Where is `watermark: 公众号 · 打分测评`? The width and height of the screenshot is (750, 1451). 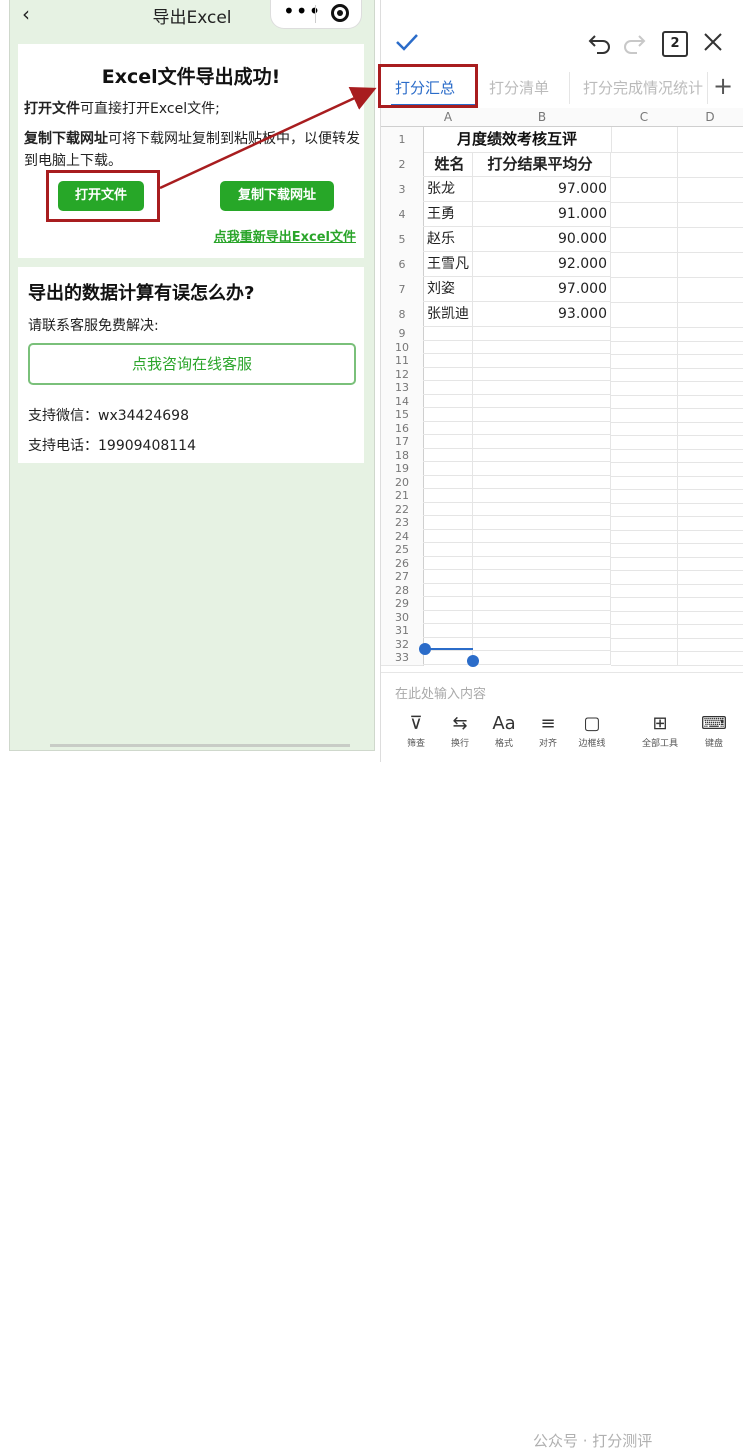 watermark: 公众号 · 打分测评 is located at coordinates (593, 1440).